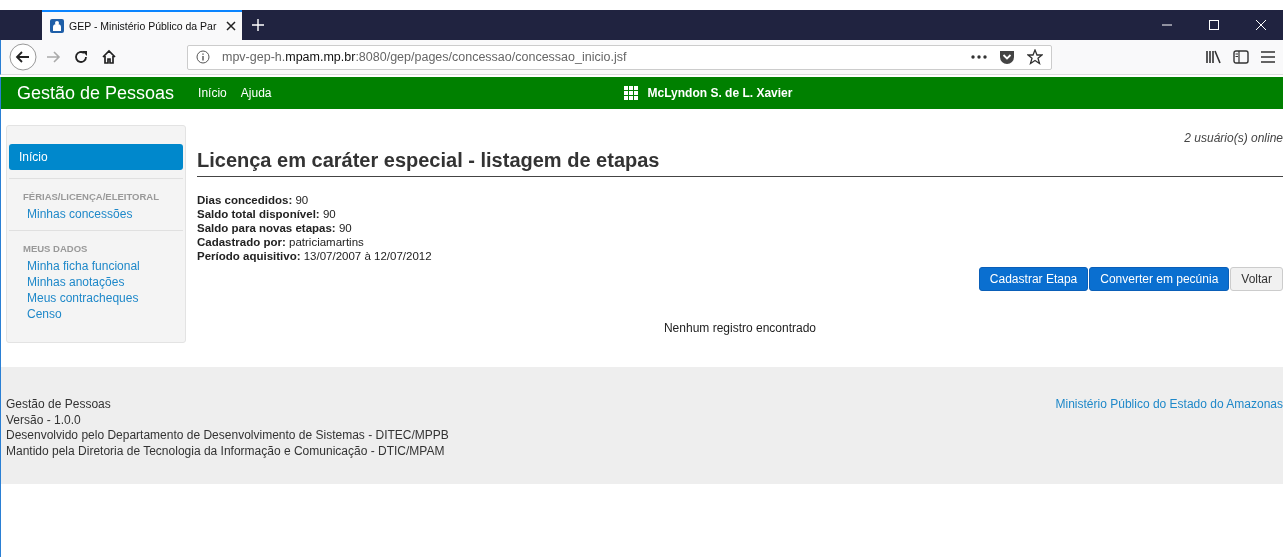 The image size is (1283, 557). What do you see at coordinates (619, 57) in the screenshot?
I see `address-bar: mpv-gep-h.mpam.mp.br:8080/gep/pages/concessao/concessao_inicio.jsf` at bounding box center [619, 57].